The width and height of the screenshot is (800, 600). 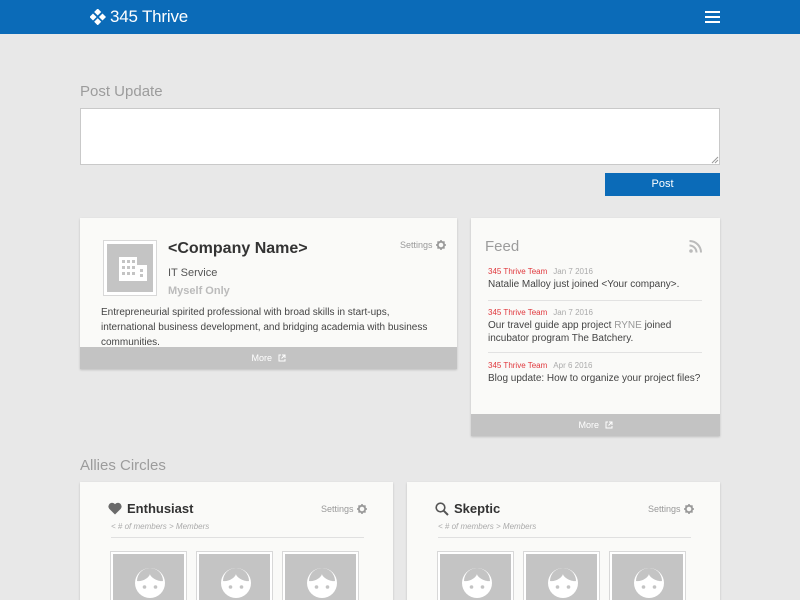 I want to click on company-type: IT Service, so click(x=193, y=273).